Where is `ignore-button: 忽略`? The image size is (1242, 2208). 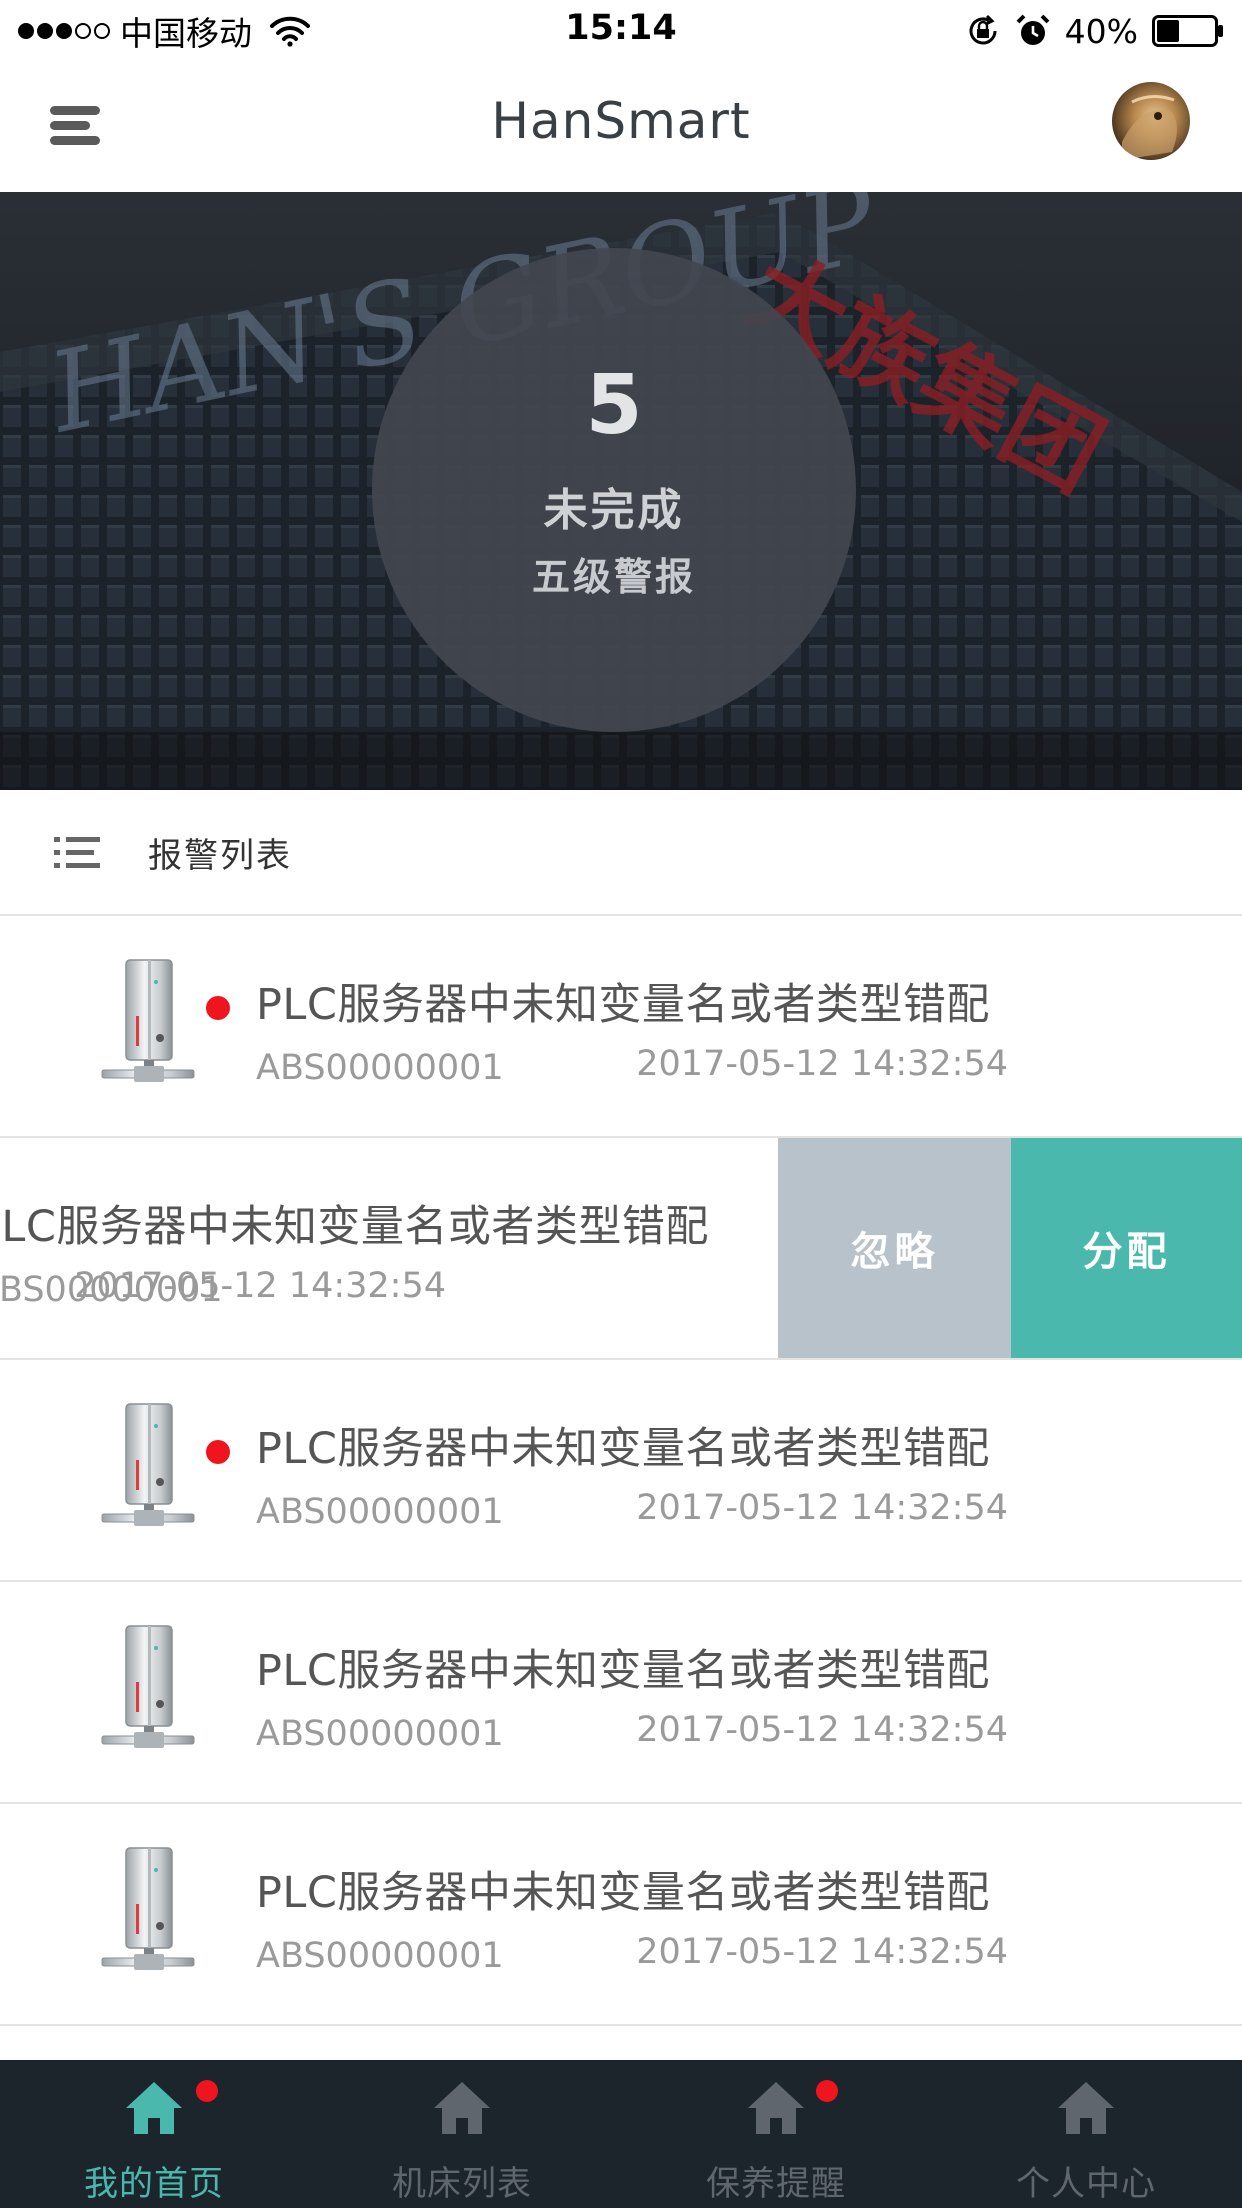 ignore-button: 忽略 is located at coordinates (894, 1248).